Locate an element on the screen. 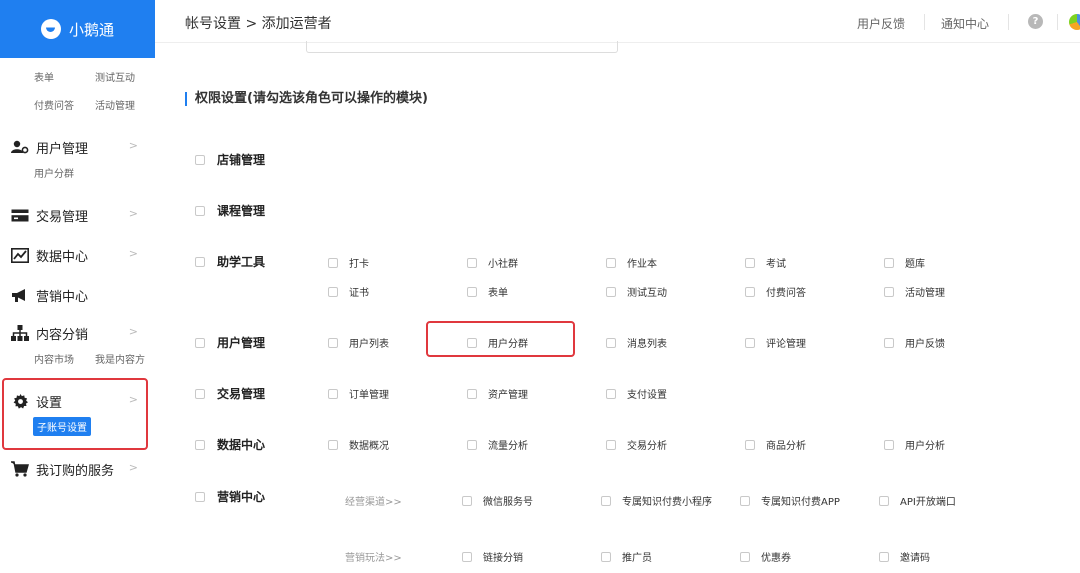  sidebar-subitem-activity: 活动管理 is located at coordinates (115, 104).